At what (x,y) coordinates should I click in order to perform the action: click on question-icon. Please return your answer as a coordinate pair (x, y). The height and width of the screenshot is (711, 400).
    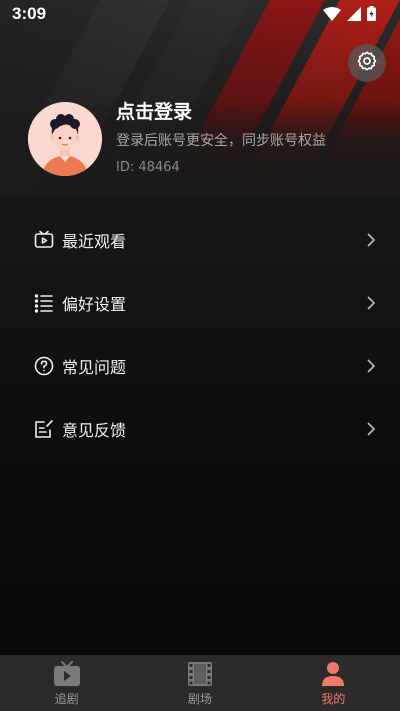
    Looking at the image, I should click on (44, 366).